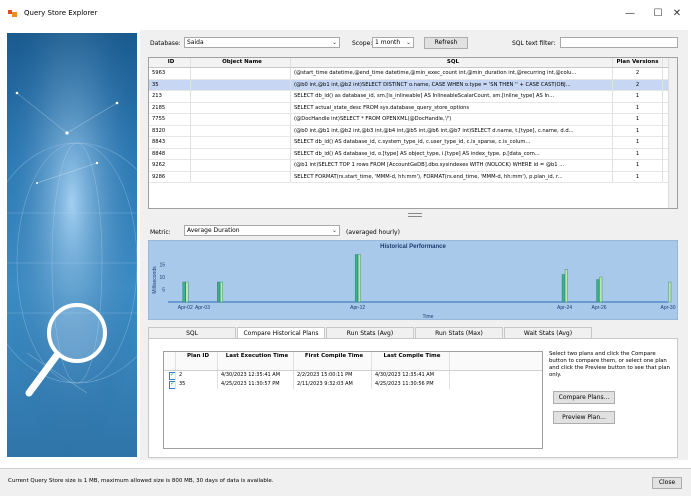 Image resolution: width=691 pixels, height=496 pixels. Describe the element at coordinates (256, 384) in the screenshot. I see `cell-last-execution-time: 4/25/2023 11:30:57 PM` at that location.